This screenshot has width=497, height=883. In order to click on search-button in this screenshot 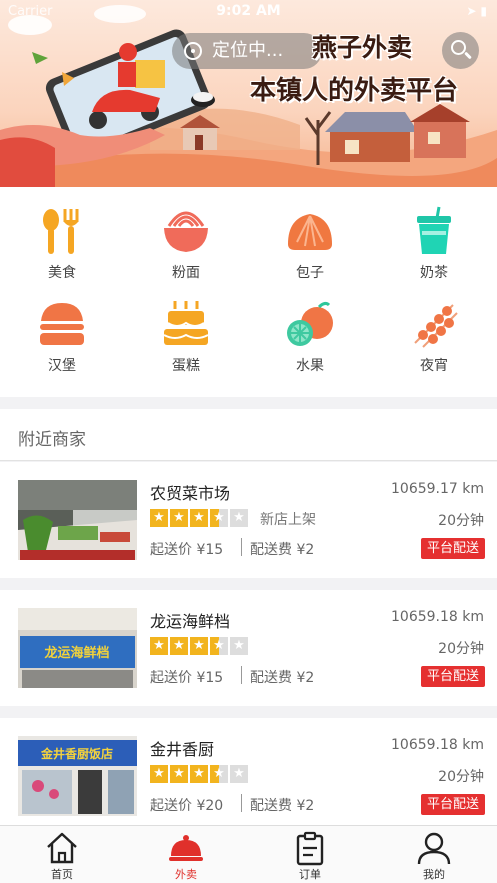, I will do `click(460, 50)`.